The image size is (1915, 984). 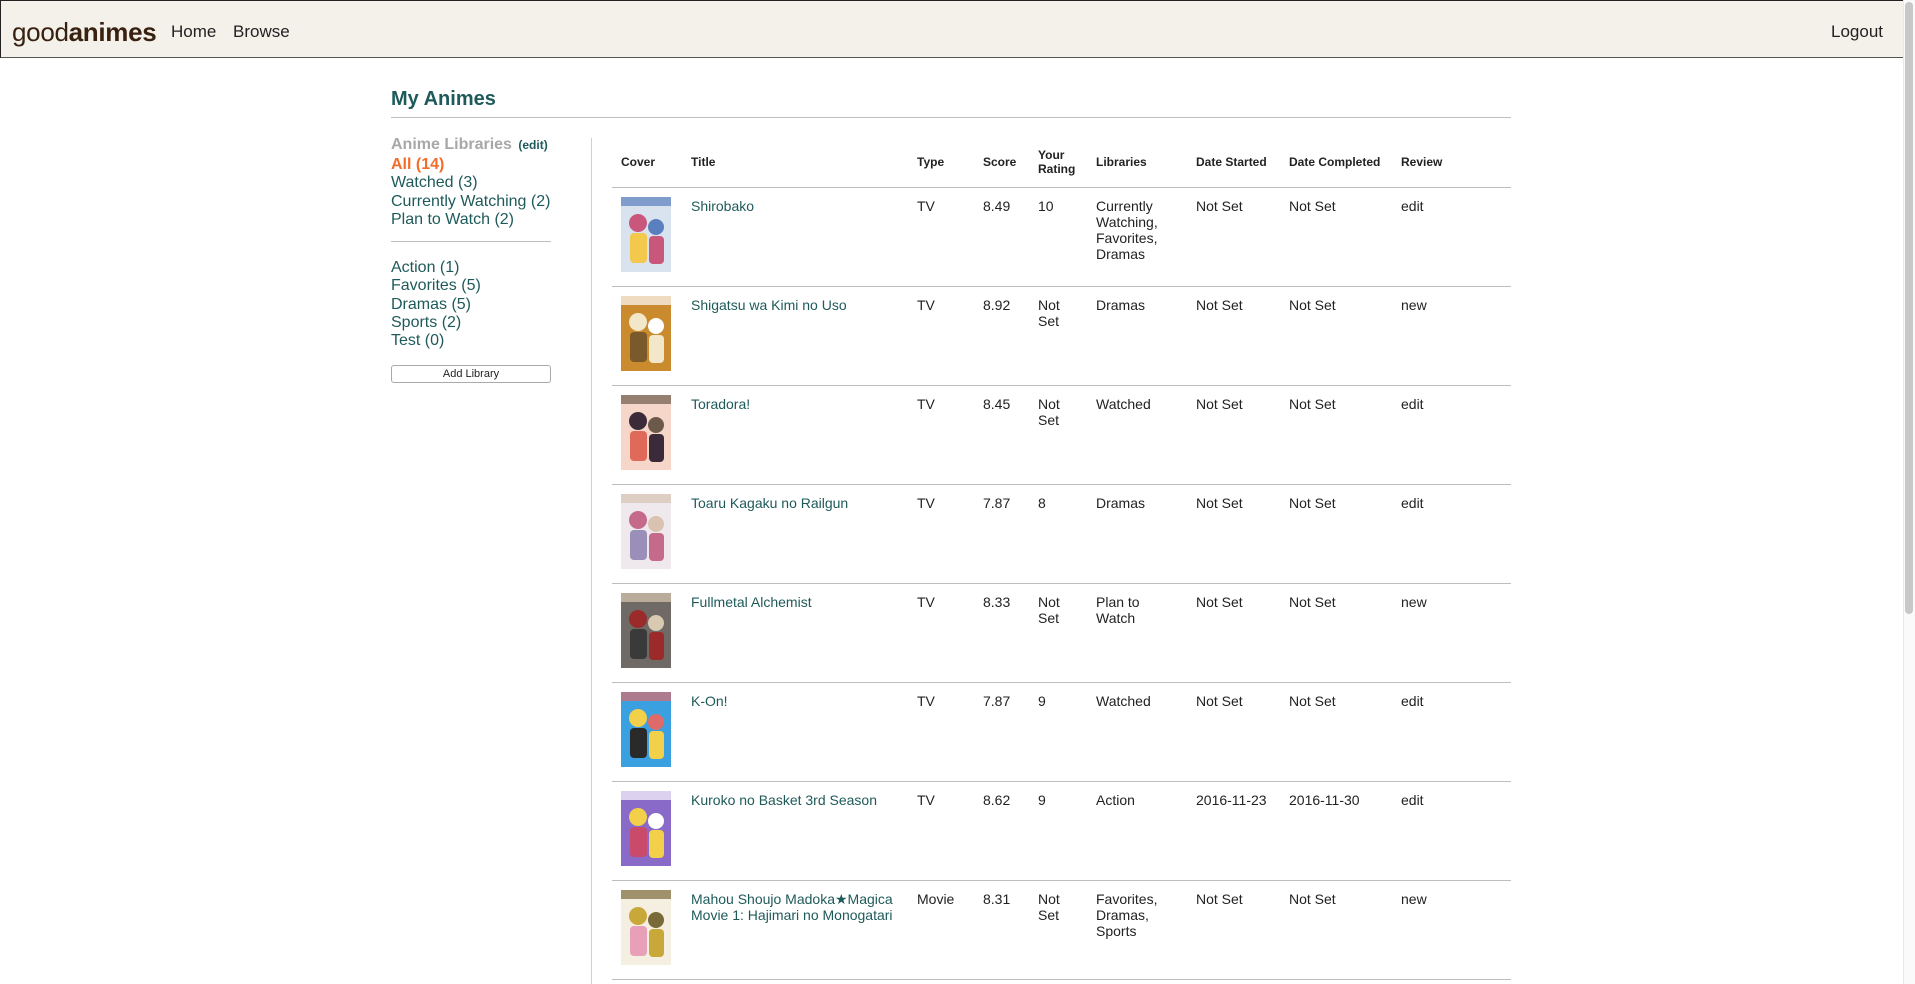 I want to click on anime-title-link: K-On!, so click(x=709, y=701).